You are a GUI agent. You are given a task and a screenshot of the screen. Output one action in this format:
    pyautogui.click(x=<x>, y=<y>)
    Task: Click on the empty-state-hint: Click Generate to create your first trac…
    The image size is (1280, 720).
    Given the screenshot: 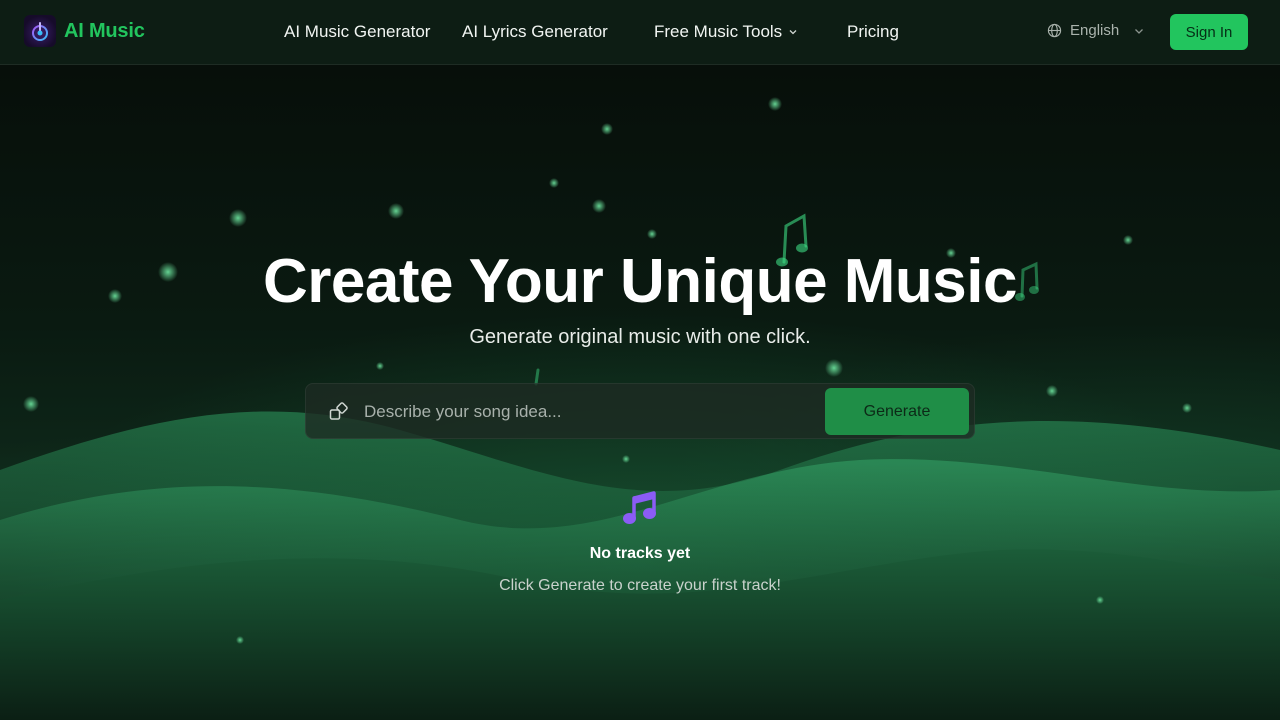 What is the action you would take?
    pyautogui.click(x=640, y=585)
    